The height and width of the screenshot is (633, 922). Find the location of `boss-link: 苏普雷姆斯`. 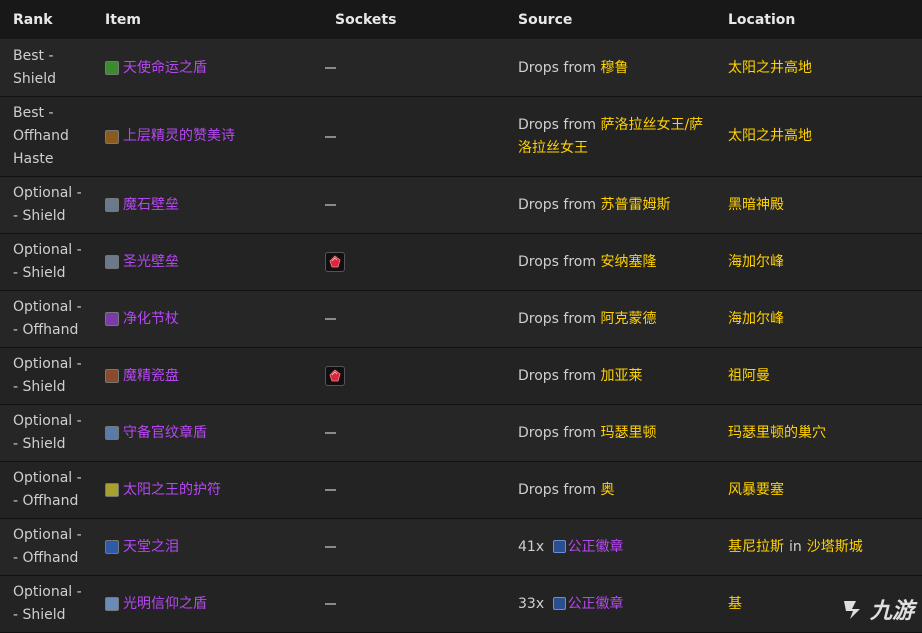

boss-link: 苏普雷姆斯 is located at coordinates (635, 205).